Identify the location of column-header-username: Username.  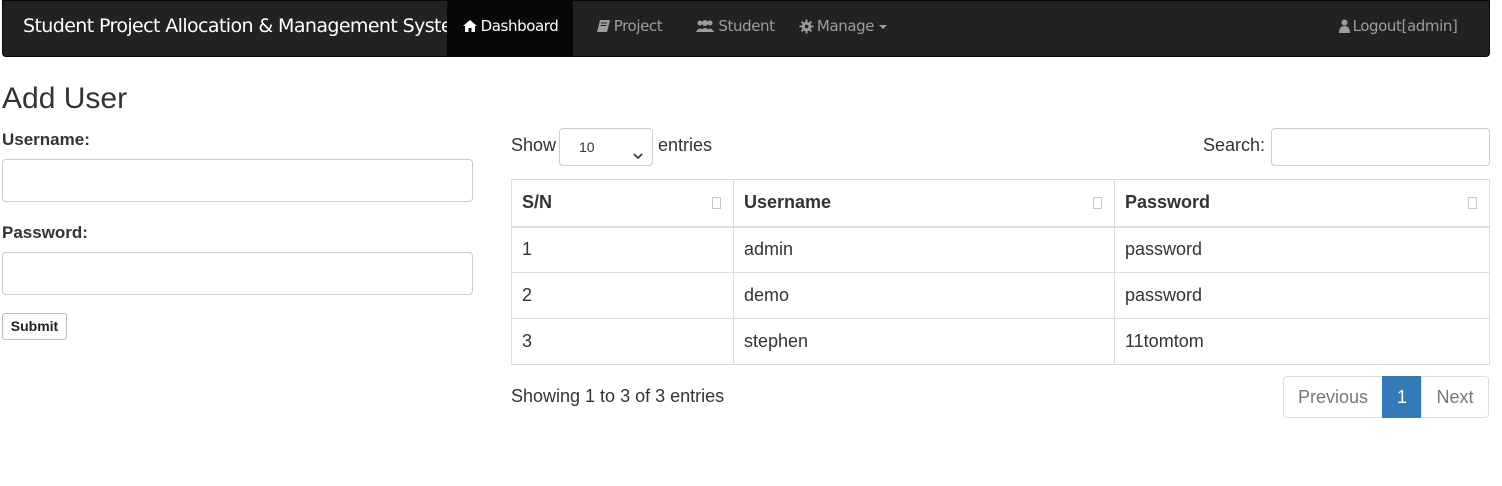
(924, 203).